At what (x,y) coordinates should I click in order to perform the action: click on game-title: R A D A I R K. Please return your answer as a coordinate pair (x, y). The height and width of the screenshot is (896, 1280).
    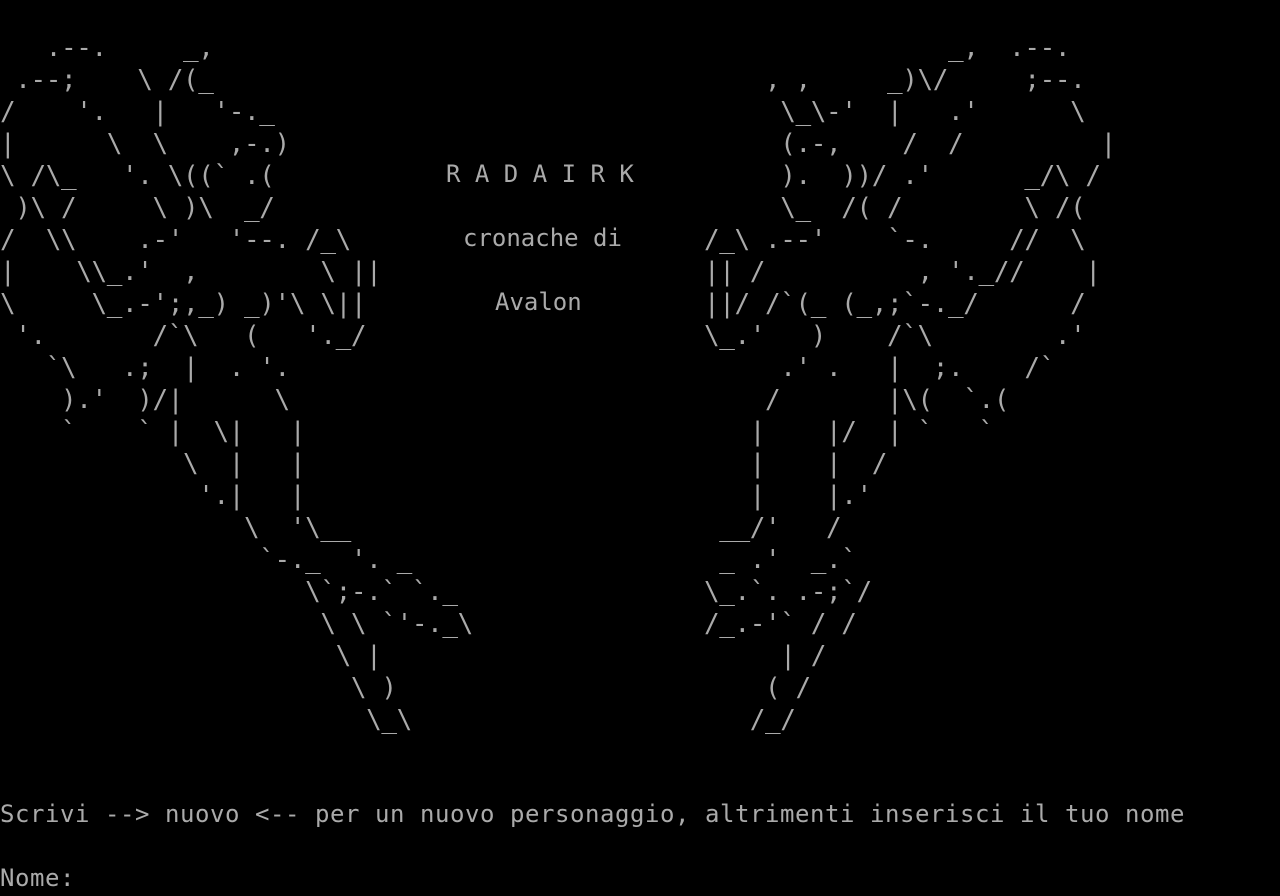
    Looking at the image, I should click on (540, 174).